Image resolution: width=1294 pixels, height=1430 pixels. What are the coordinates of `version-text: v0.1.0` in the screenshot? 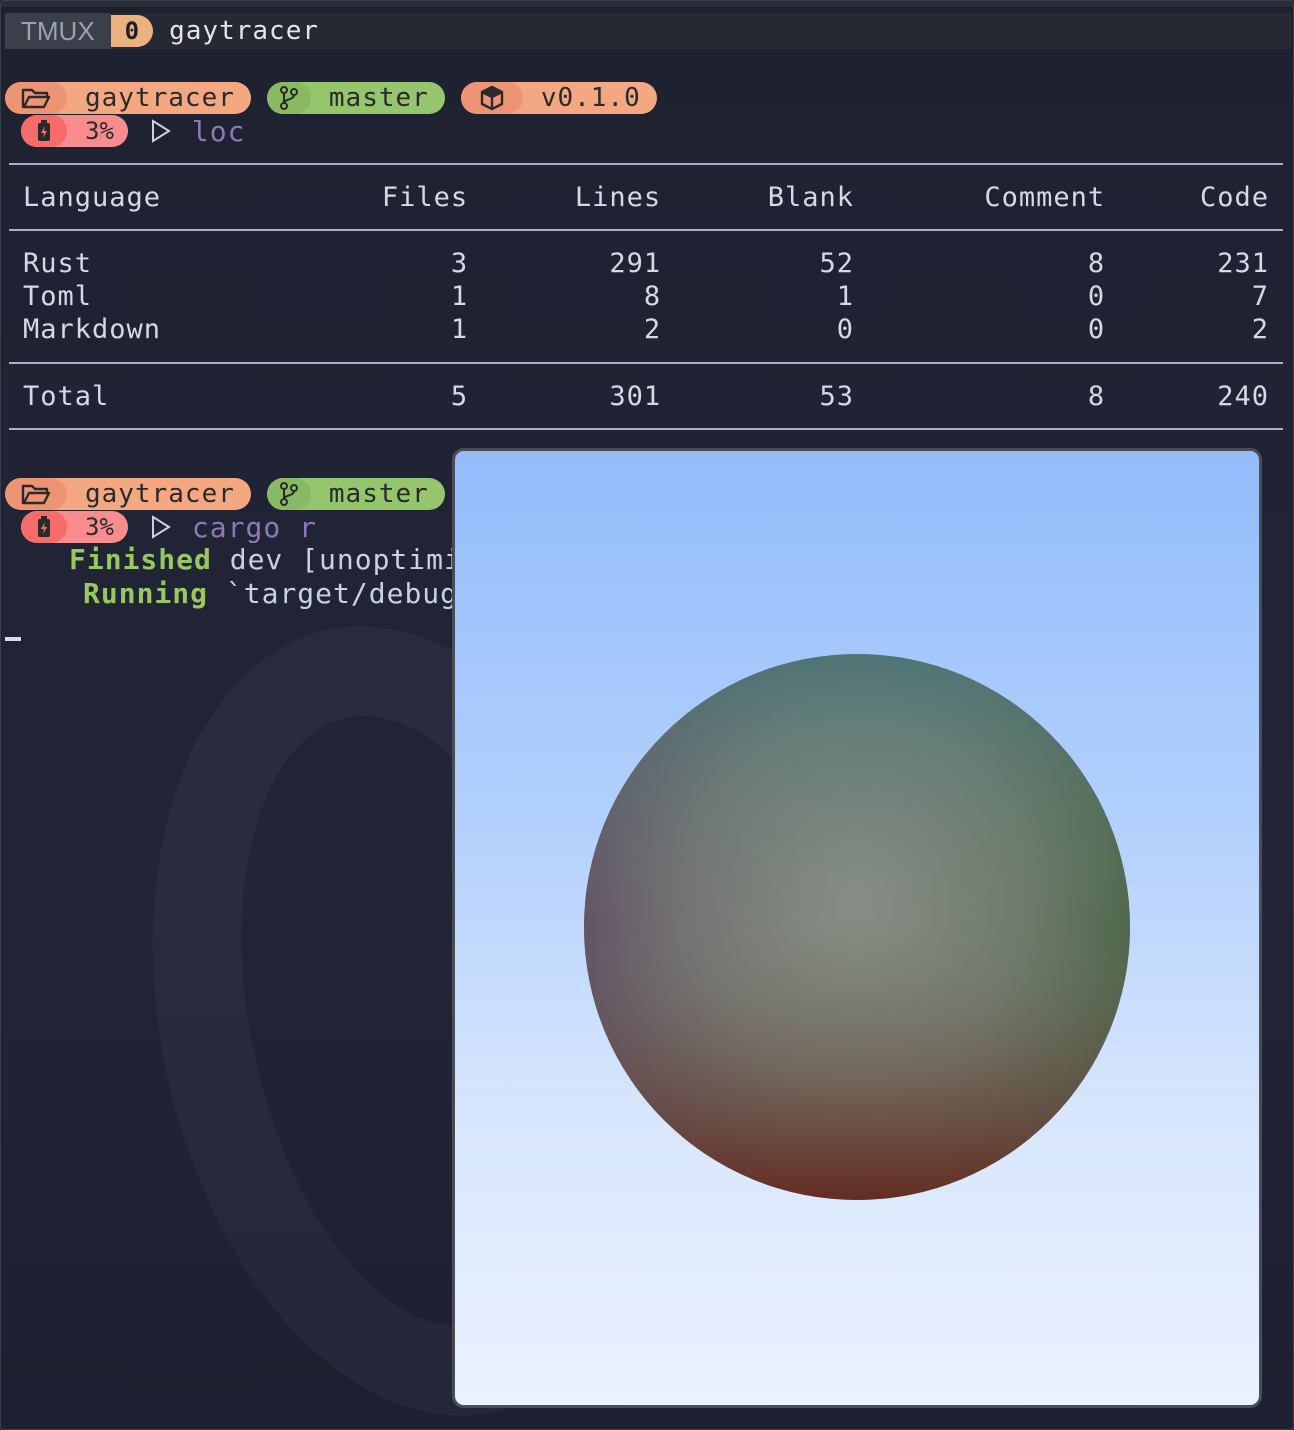 It's located at (590, 98).